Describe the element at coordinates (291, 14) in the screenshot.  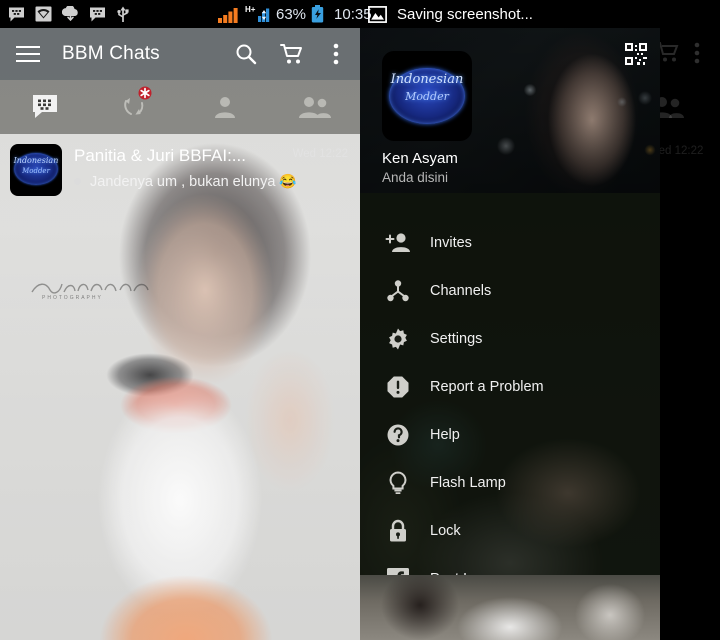
I see `battery-percent: 63%` at that location.